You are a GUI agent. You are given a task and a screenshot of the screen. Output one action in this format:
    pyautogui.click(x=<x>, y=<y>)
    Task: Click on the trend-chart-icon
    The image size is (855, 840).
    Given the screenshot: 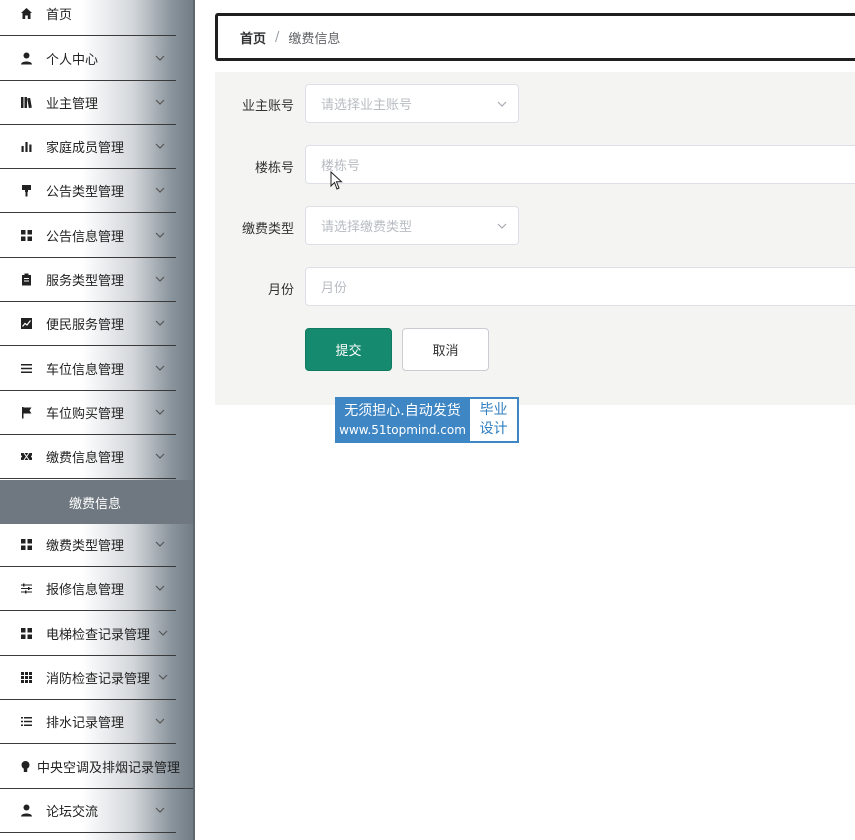 What is the action you would take?
    pyautogui.click(x=26, y=324)
    